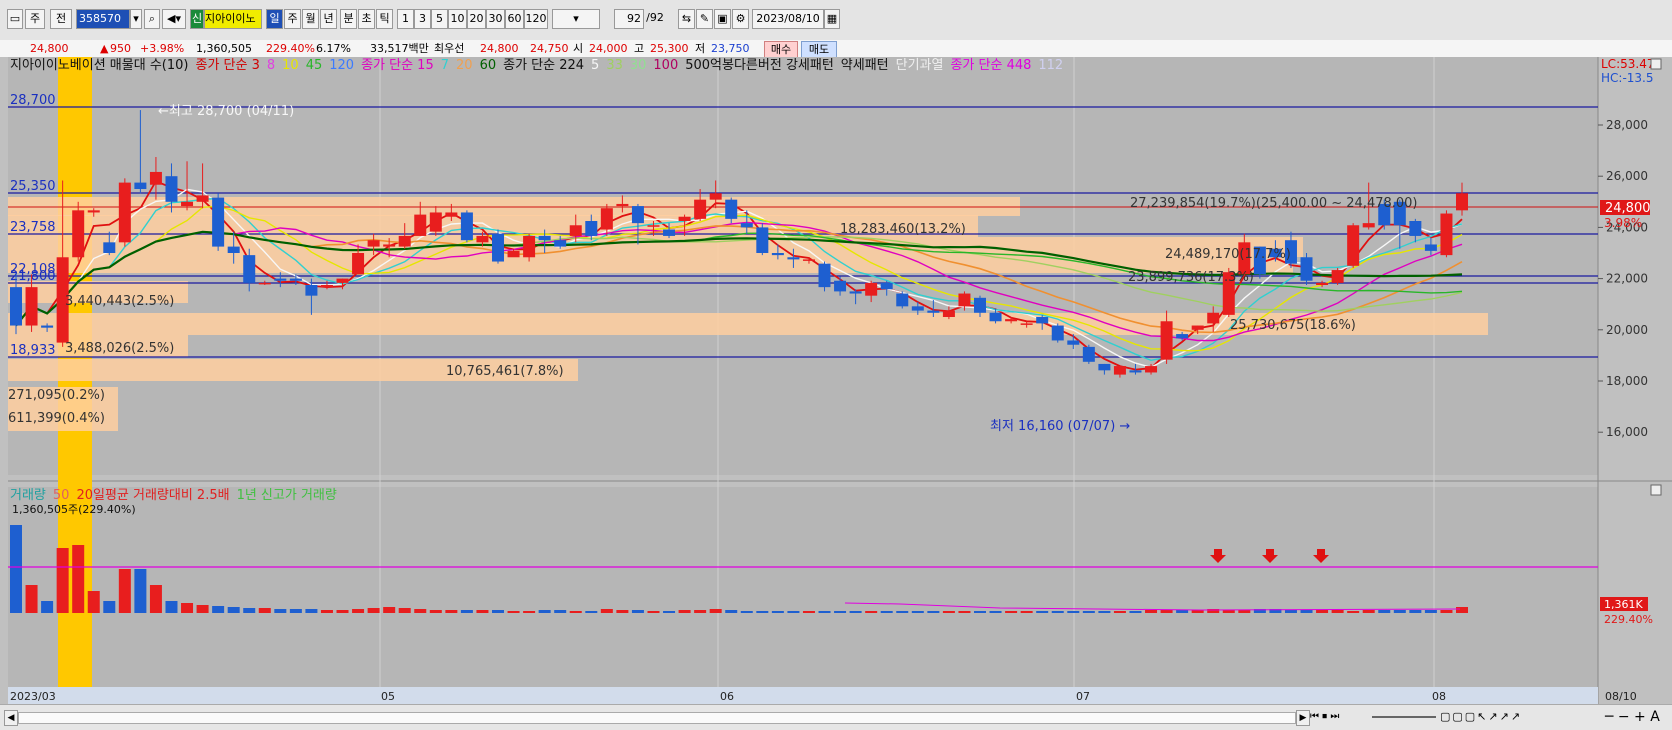  I want to click on interval-60: 60, so click(514, 19).